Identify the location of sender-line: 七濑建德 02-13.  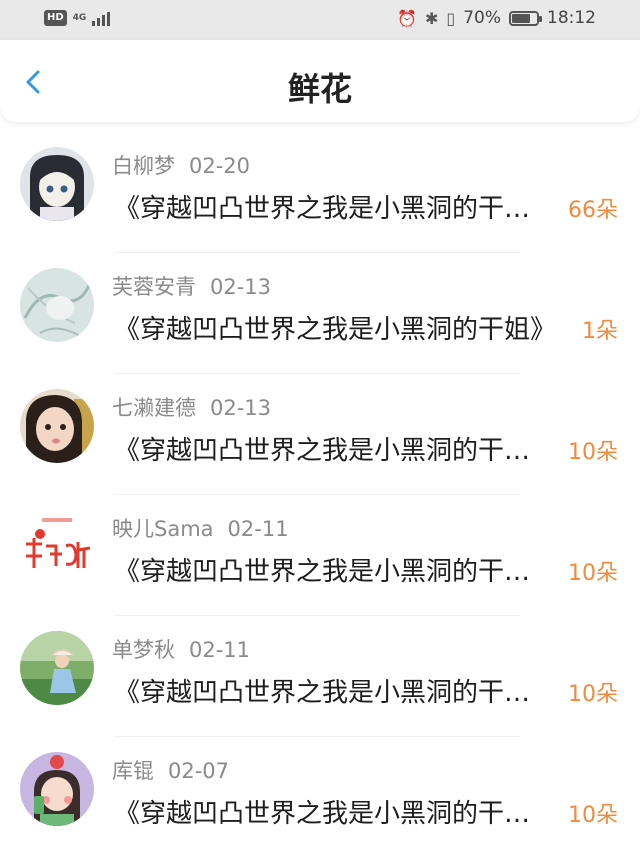
(191, 407).